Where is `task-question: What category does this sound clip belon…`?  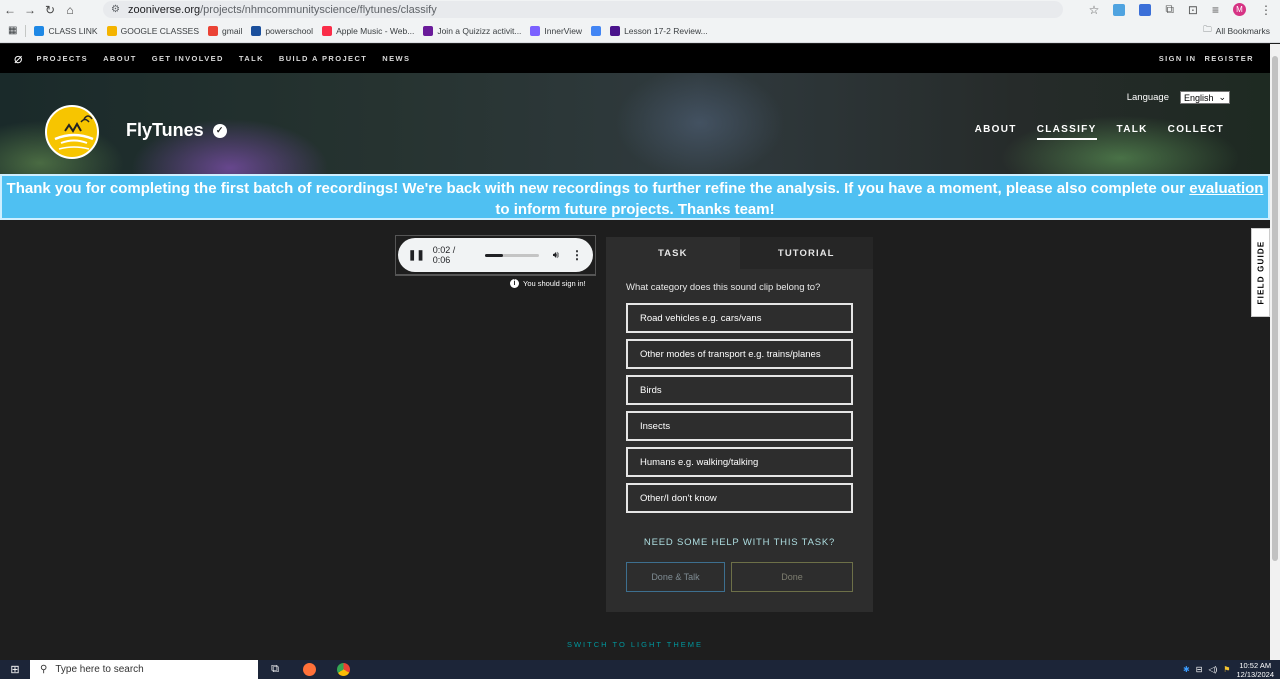 task-question: What category does this sound clip belon… is located at coordinates (723, 287).